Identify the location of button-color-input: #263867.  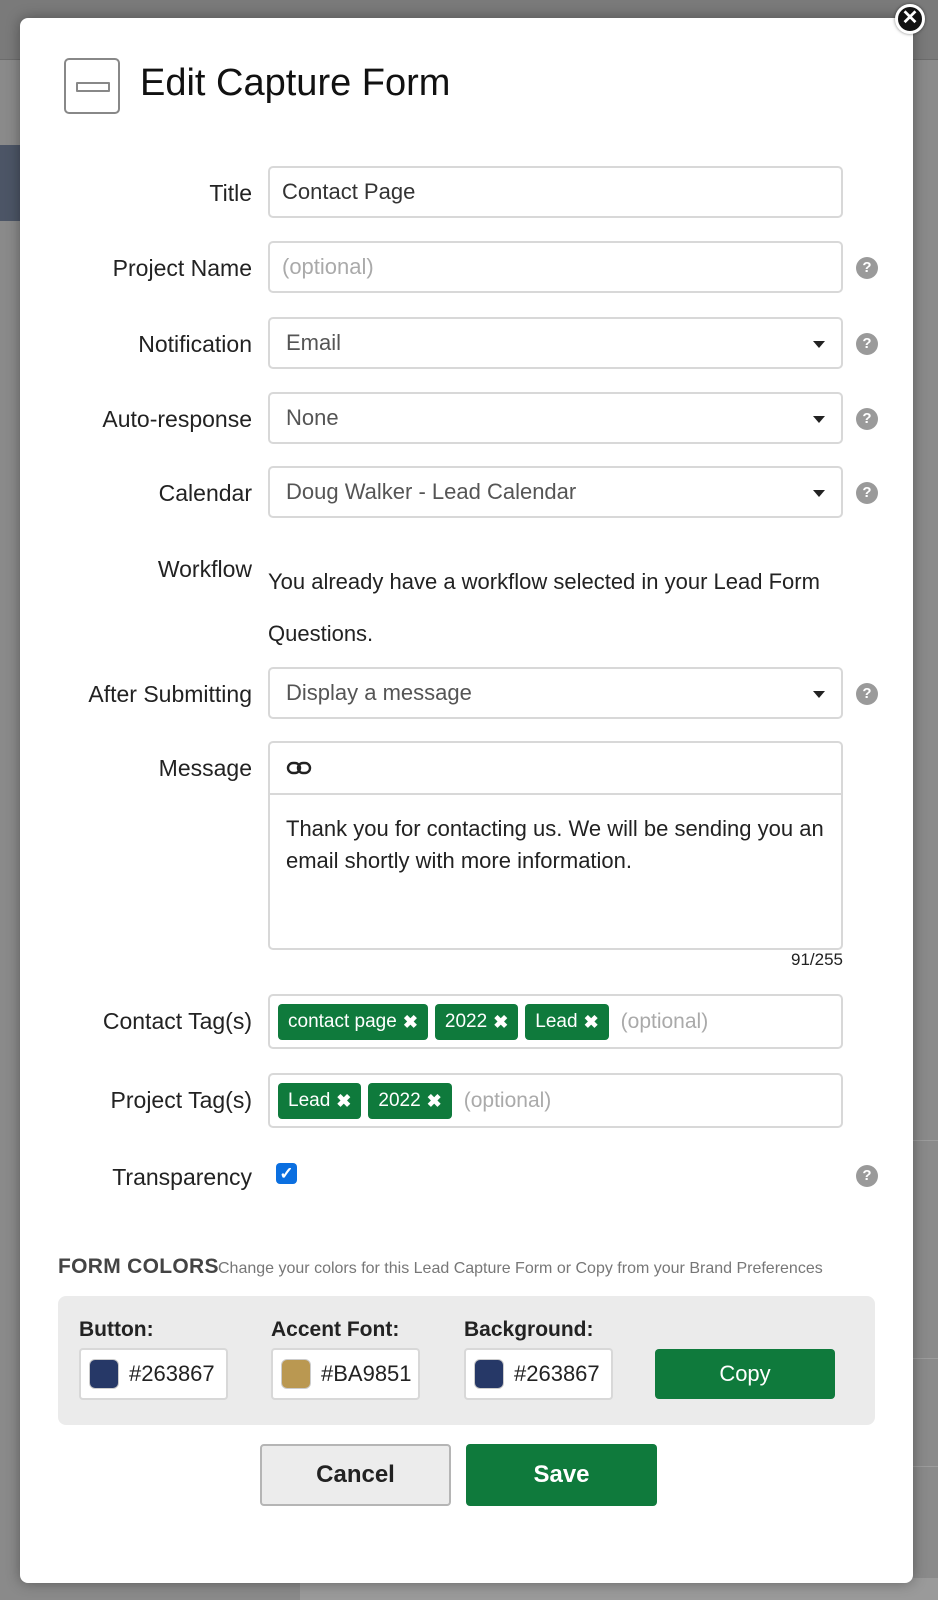
(153, 1374).